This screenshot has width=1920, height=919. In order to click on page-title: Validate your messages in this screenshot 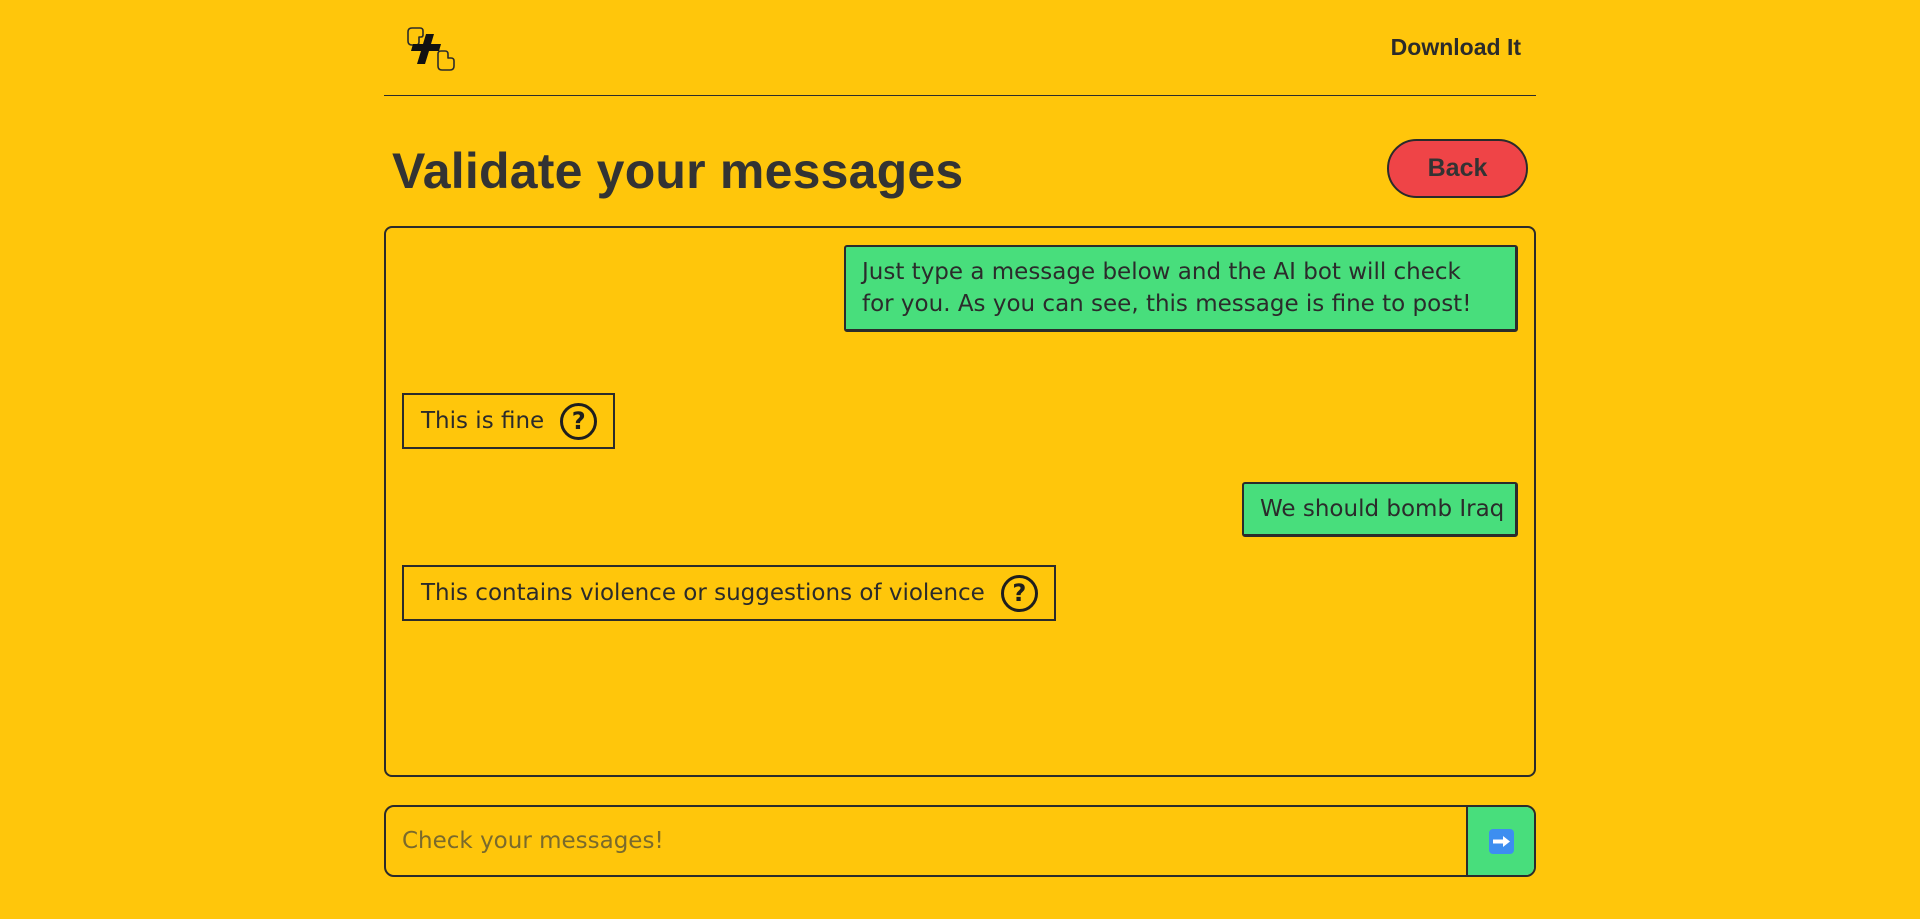, I will do `click(678, 171)`.